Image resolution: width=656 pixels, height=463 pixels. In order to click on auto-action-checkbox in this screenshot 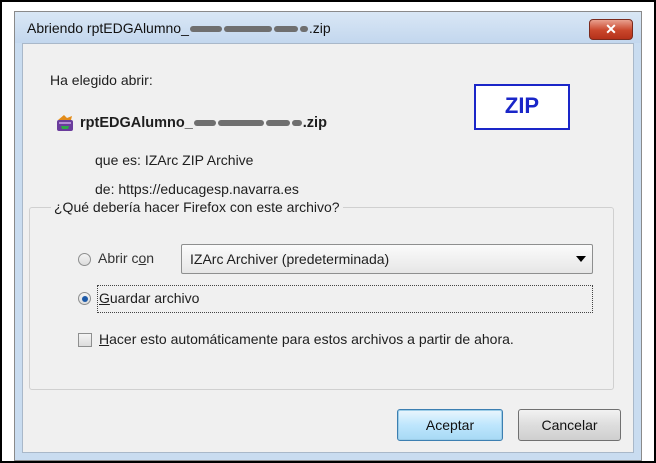, I will do `click(85, 340)`.